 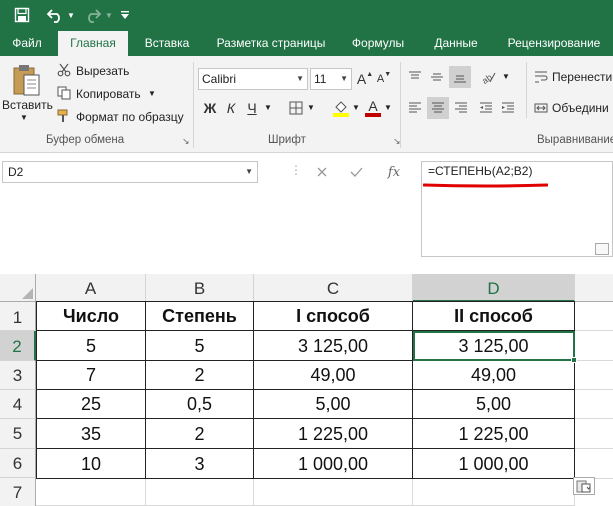 I want to click on cell-e3, so click(x=594, y=375).